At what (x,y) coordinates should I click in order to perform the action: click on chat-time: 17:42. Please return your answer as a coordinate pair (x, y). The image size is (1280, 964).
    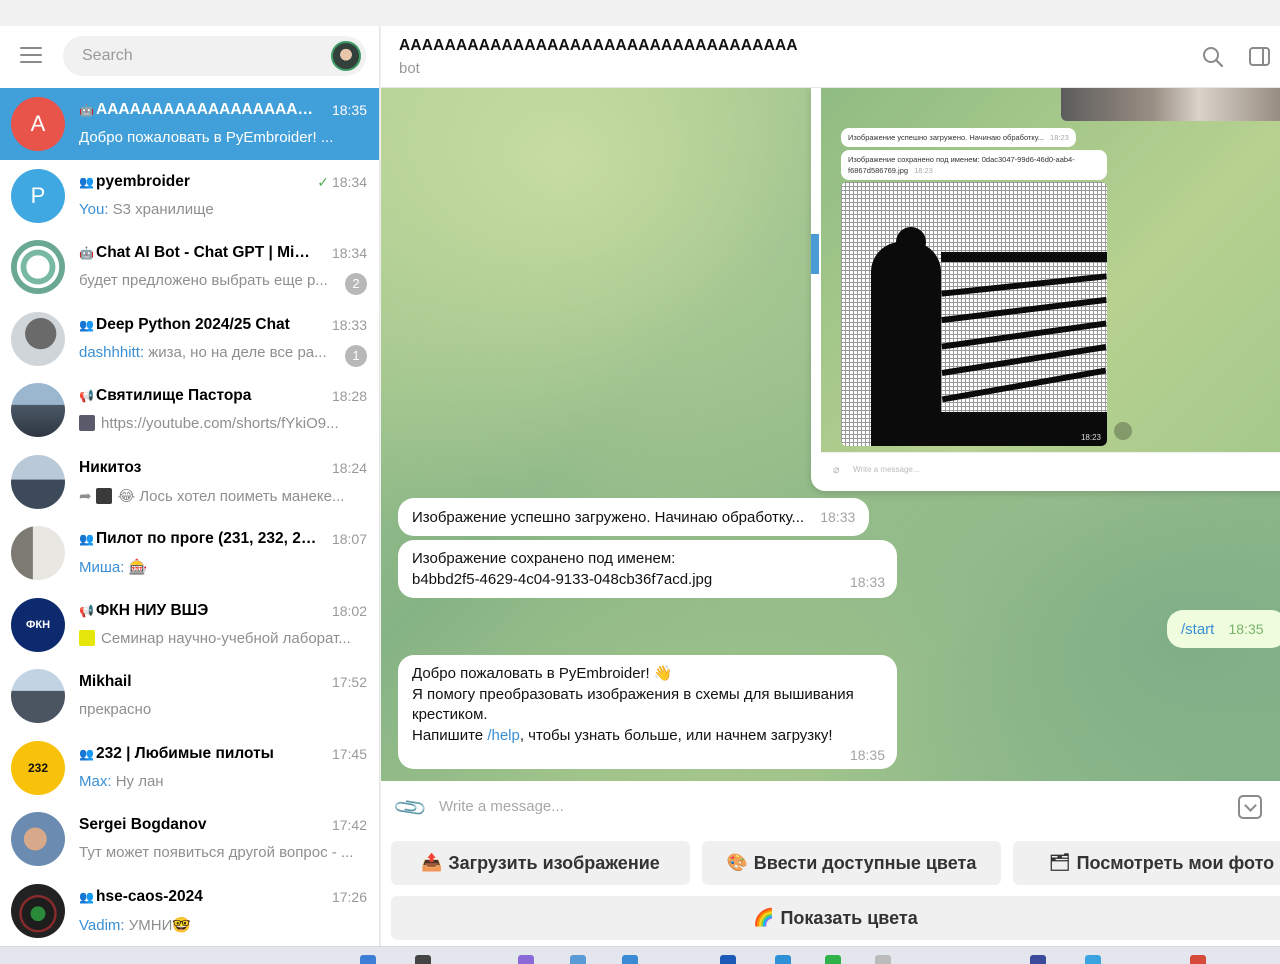
    Looking at the image, I should click on (349, 825).